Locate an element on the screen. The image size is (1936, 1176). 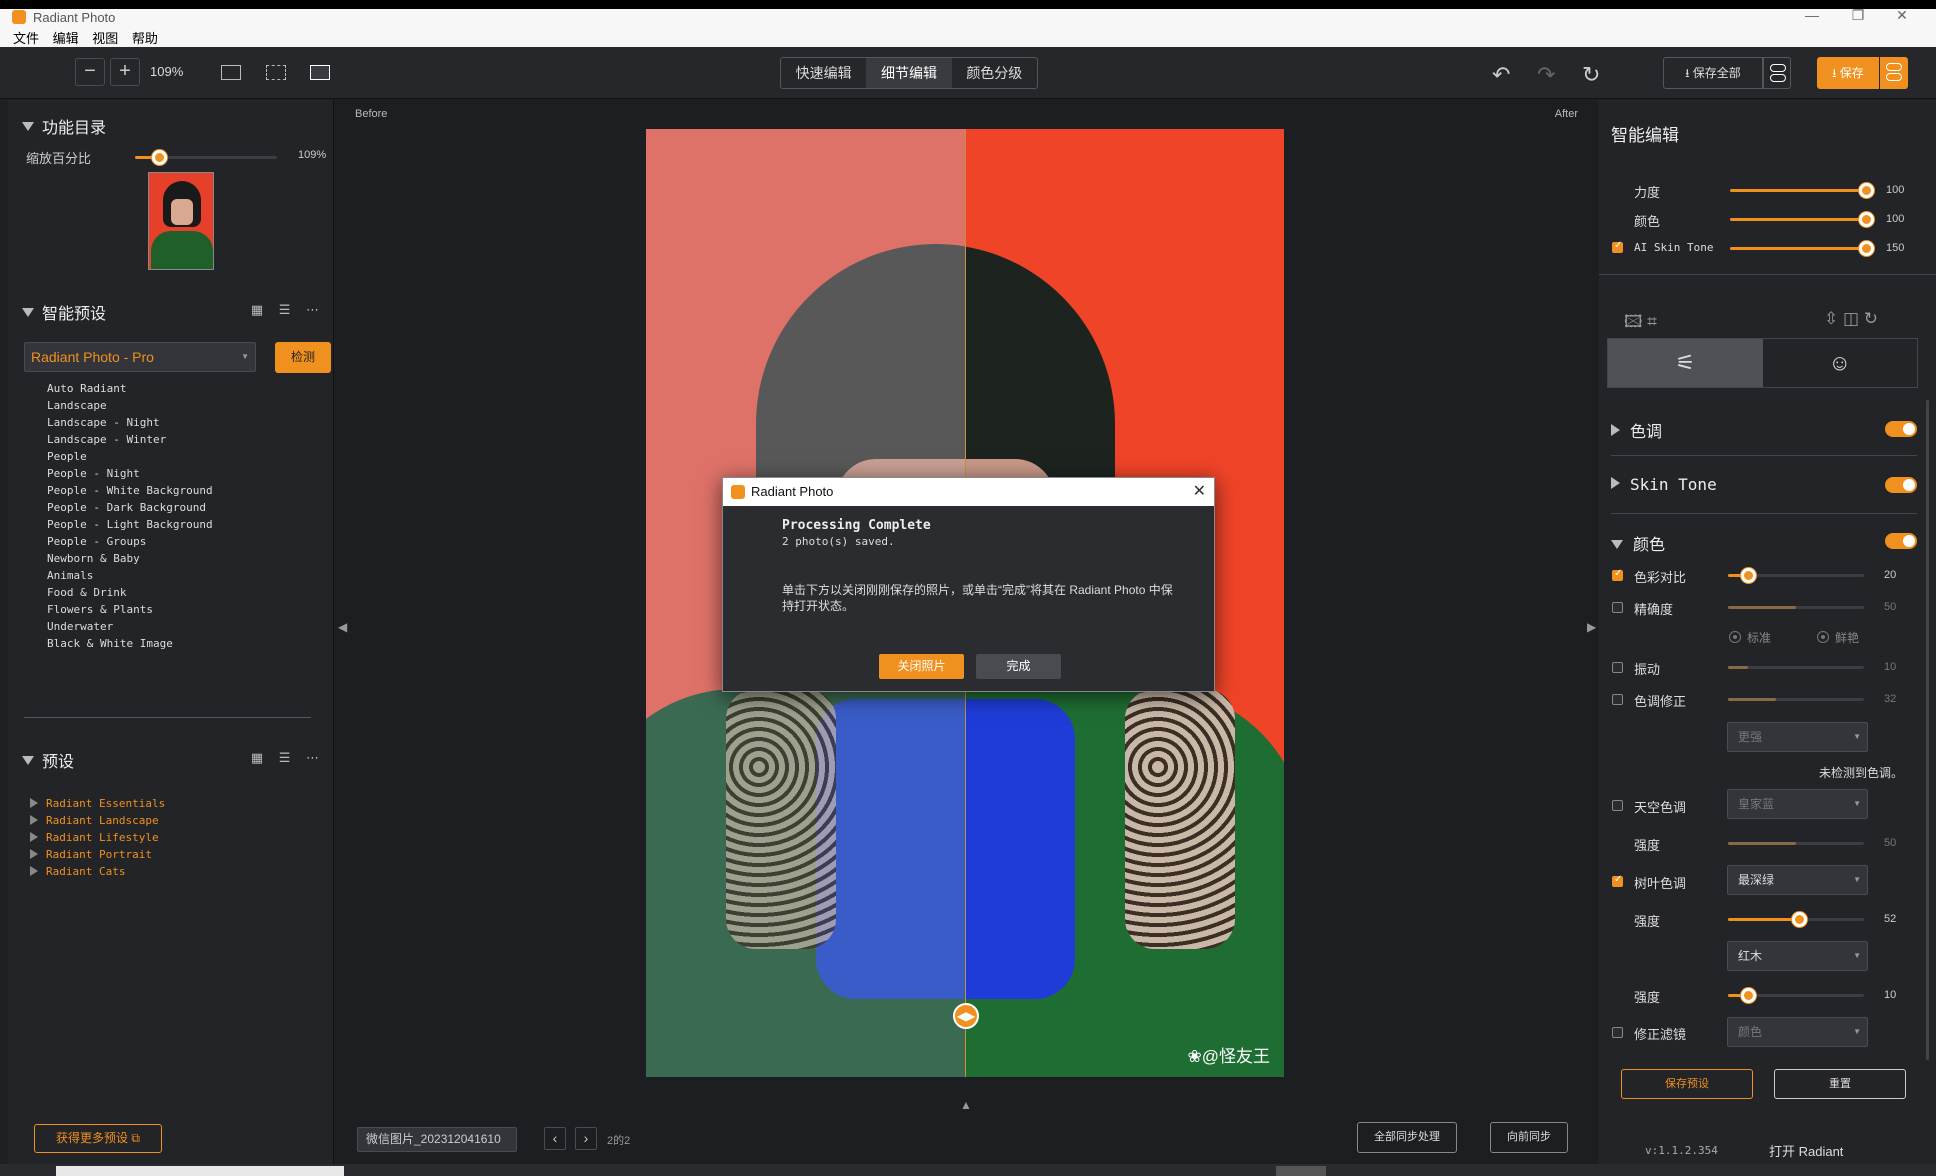
wood-tone-select: 红木 ▼ is located at coordinates (1797, 956).